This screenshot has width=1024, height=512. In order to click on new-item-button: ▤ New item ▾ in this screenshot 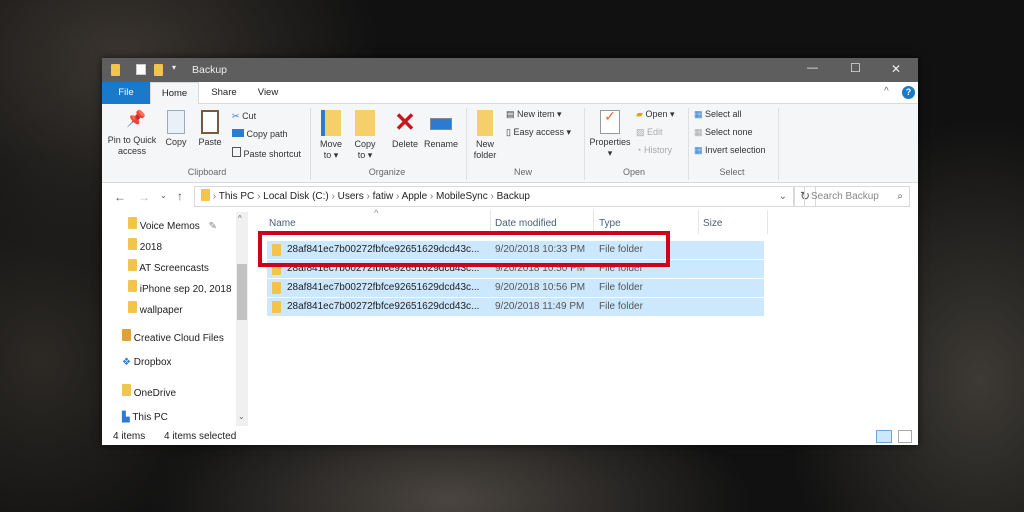, I will do `click(534, 114)`.